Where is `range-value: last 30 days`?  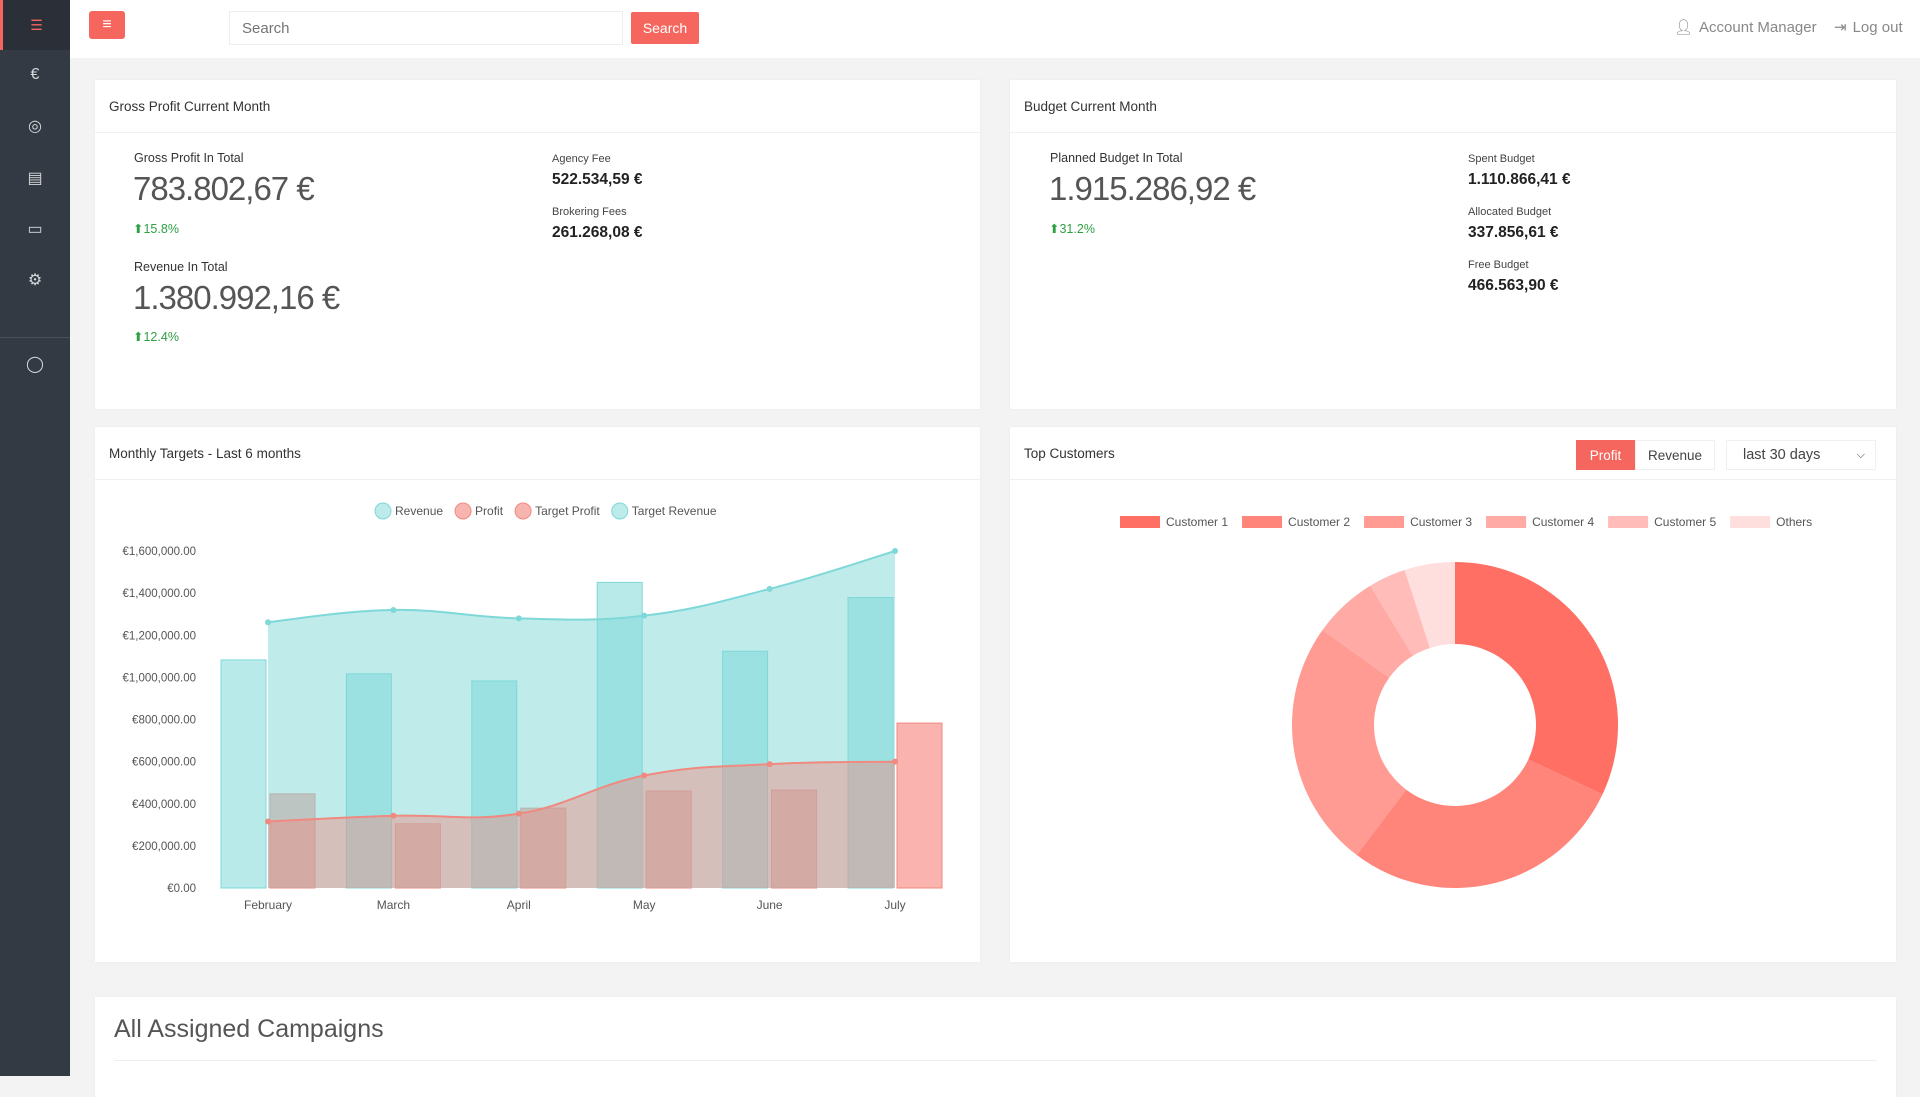
range-value: last 30 days is located at coordinates (1782, 455).